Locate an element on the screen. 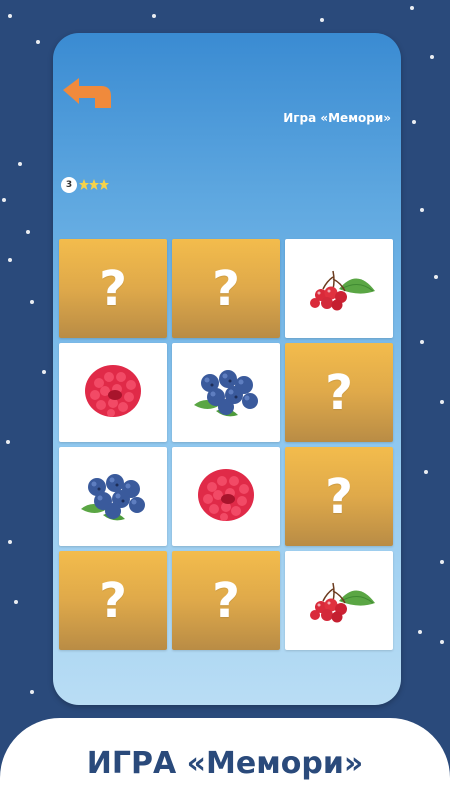 The width and height of the screenshot is (450, 800). back-arrow-icon is located at coordinates (87, 93).